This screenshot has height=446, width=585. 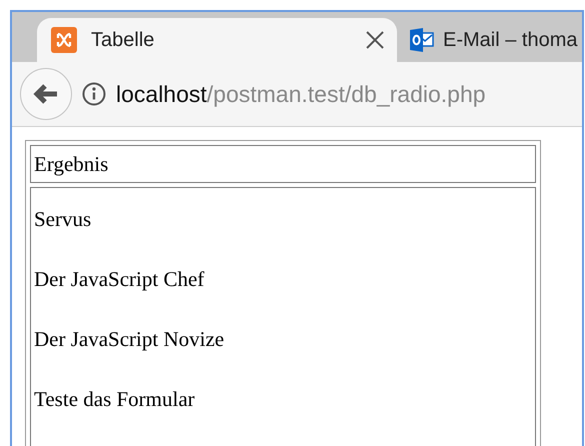 What do you see at coordinates (283, 164) in the screenshot?
I see `table-header-cell: Ergebnis` at bounding box center [283, 164].